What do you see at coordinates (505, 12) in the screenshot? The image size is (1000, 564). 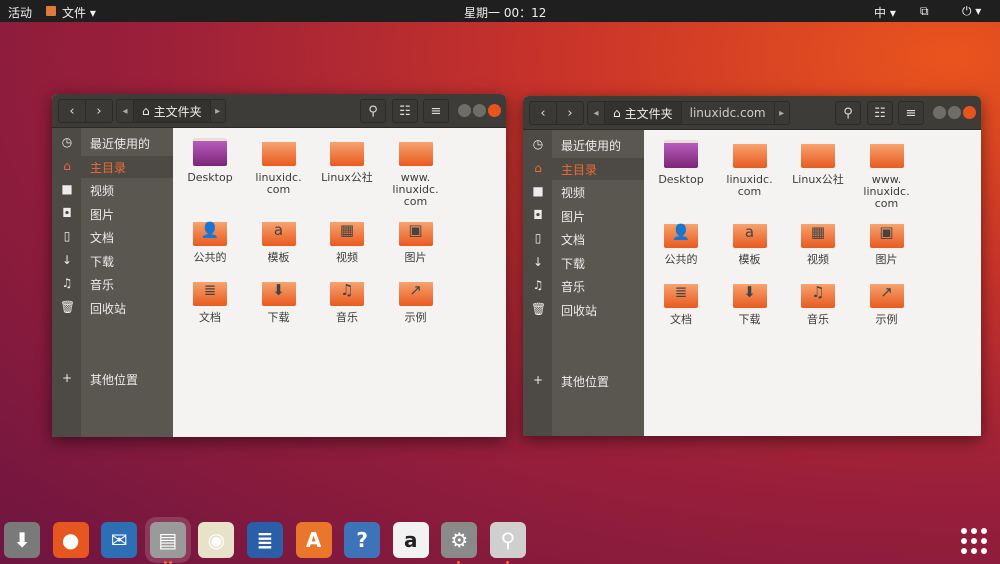 I see `clock: 星期一 00：12` at bounding box center [505, 12].